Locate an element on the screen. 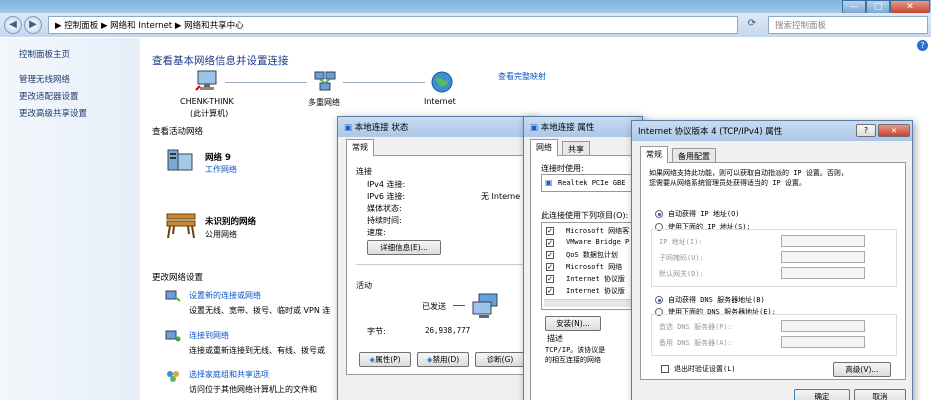 Image resolution: width=931 pixels, height=400 pixels. duration-label: 持续时间: is located at coordinates (384, 220).